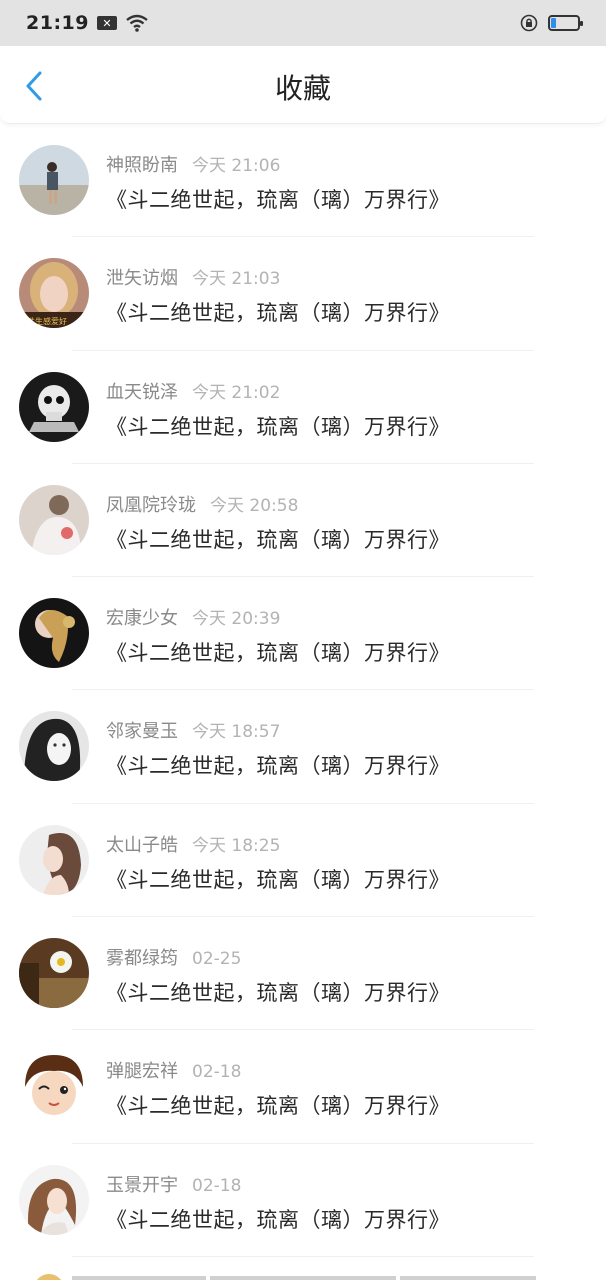 Image resolution: width=606 pixels, height=1280 pixels. Describe the element at coordinates (57, 23) in the screenshot. I see `status-time: 21:19` at that location.